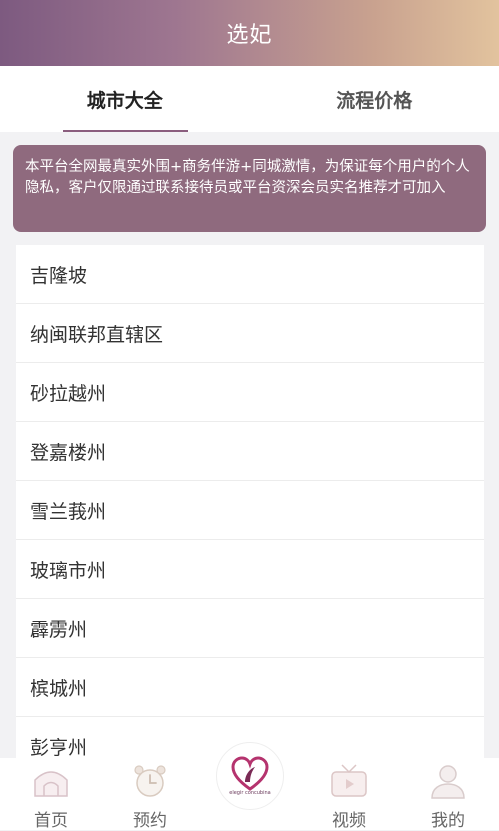 This screenshot has height=831, width=499. What do you see at coordinates (448, 818) in the screenshot?
I see `tabbar-mine-label: 我的` at bounding box center [448, 818].